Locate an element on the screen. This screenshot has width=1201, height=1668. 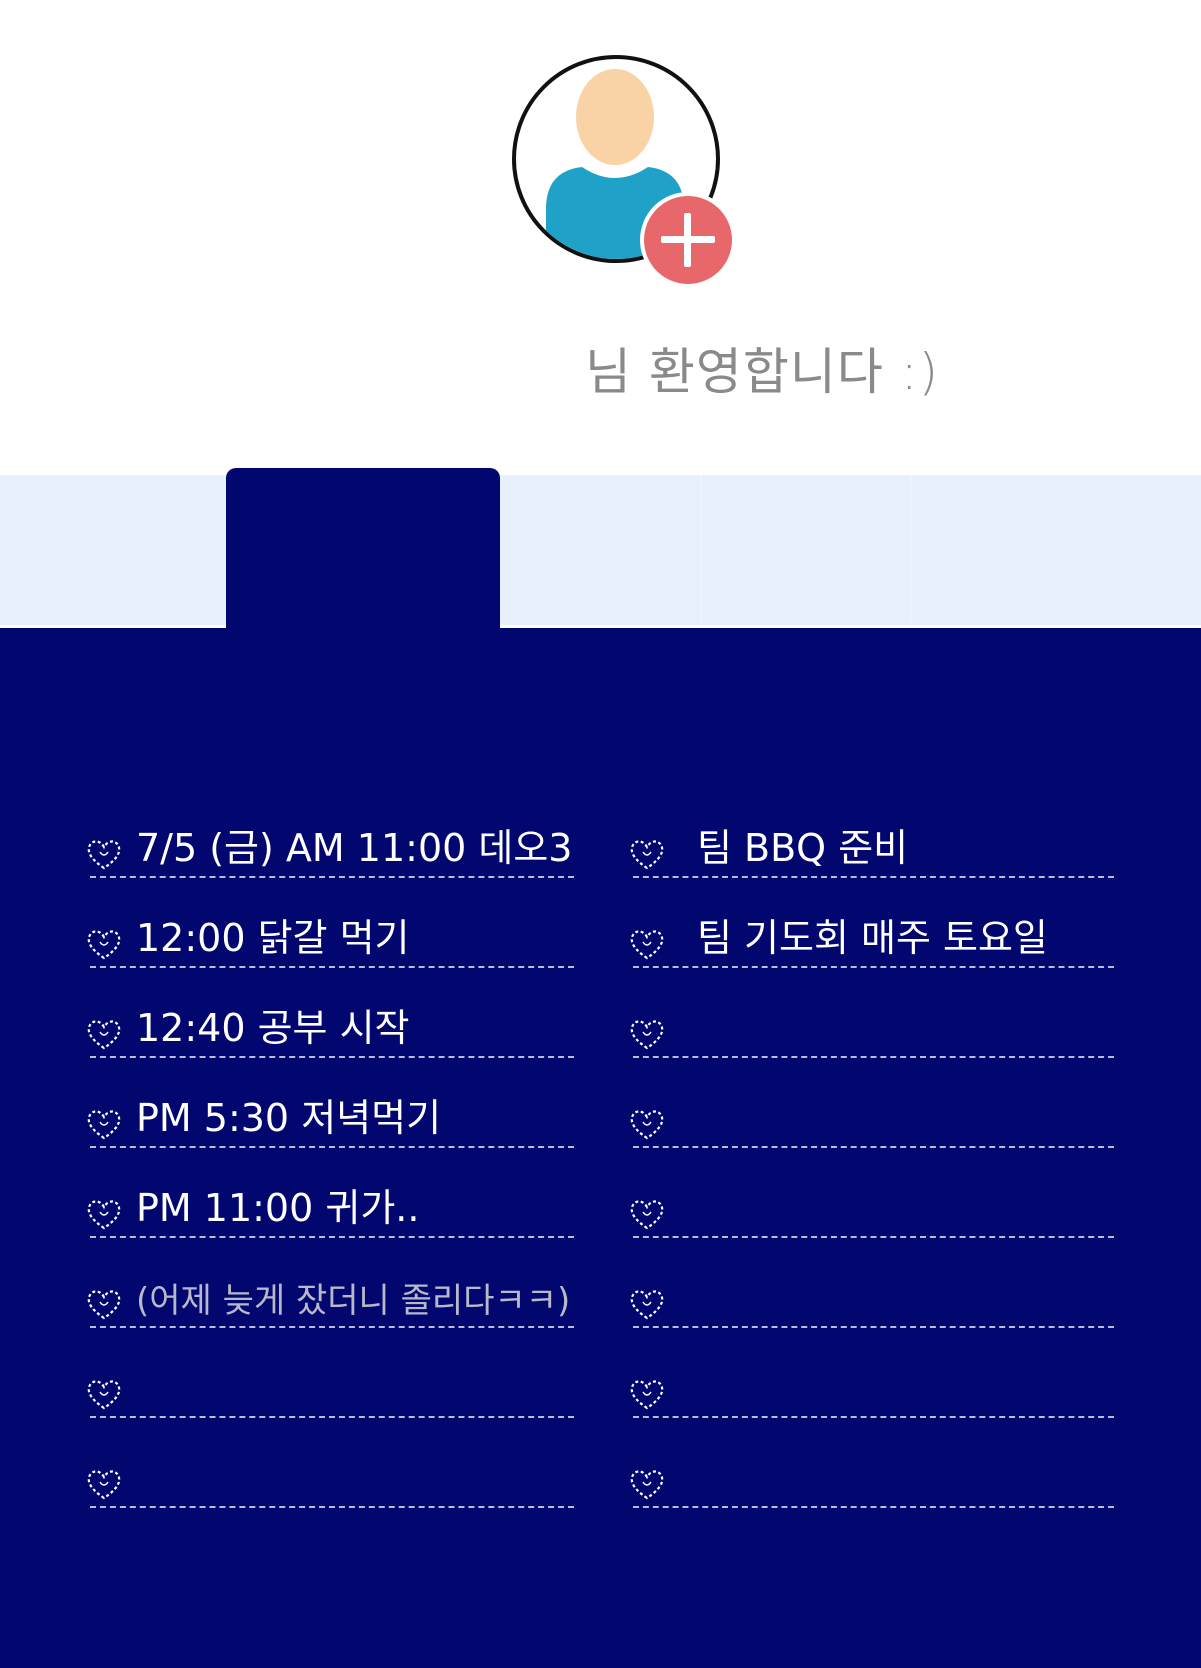
schedule-text: 12:00 닭갈 먹기 is located at coordinates (273, 938).